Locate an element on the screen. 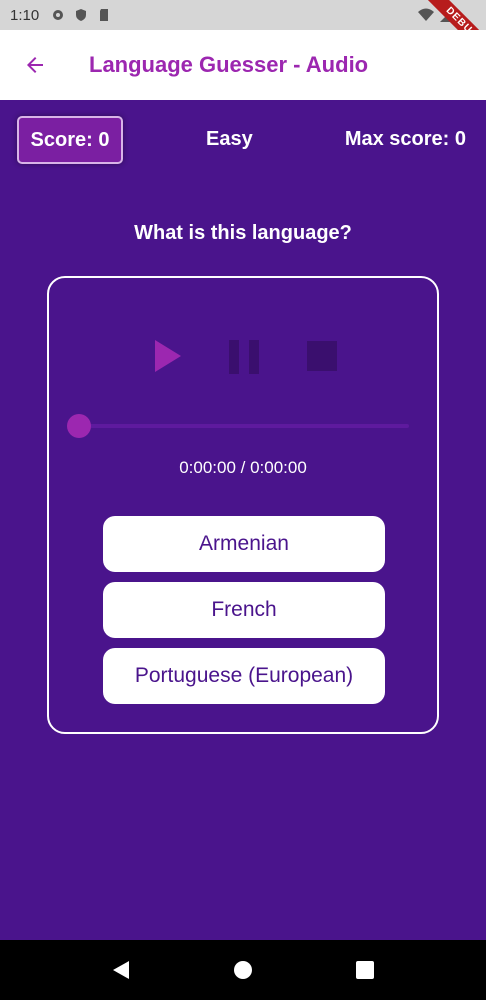  nav-home-button is located at coordinates (243, 970).